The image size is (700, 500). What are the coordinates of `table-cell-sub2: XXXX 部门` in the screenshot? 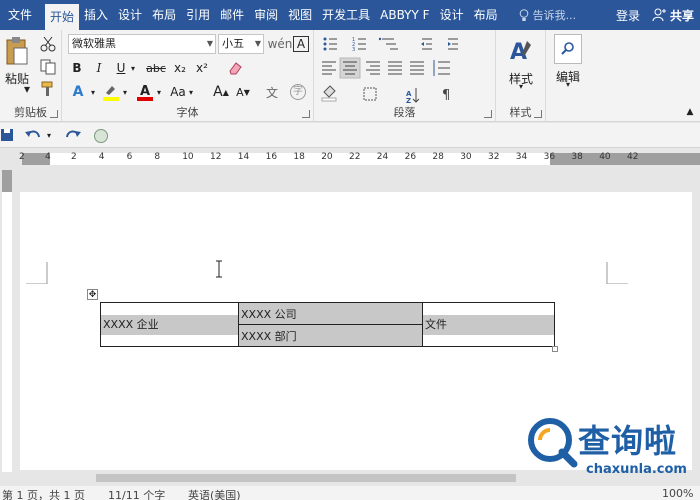 It's located at (330, 335).